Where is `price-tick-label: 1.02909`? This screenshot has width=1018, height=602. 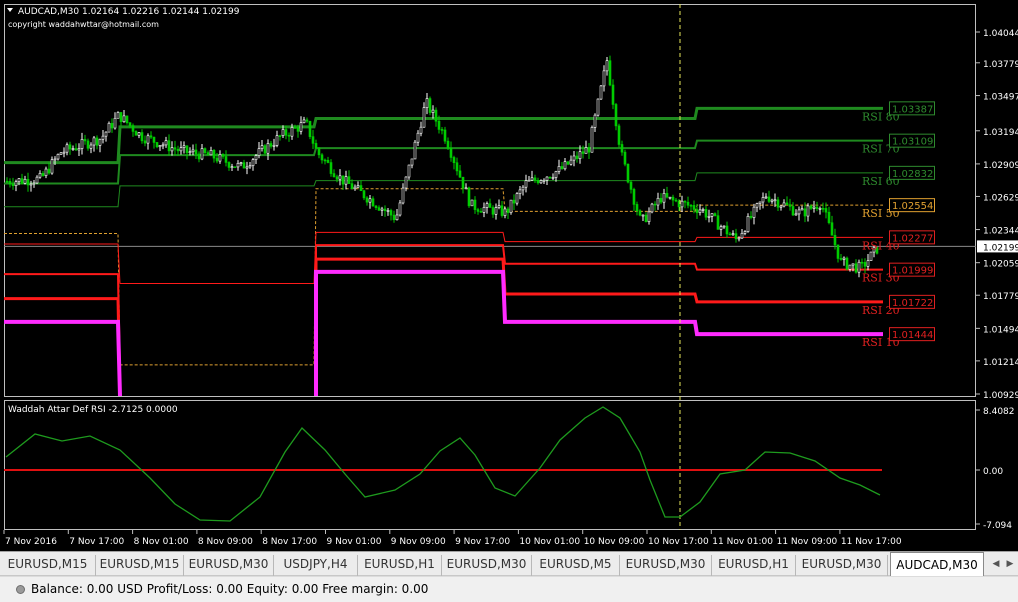 price-tick-label: 1.02909 is located at coordinates (1000, 166).